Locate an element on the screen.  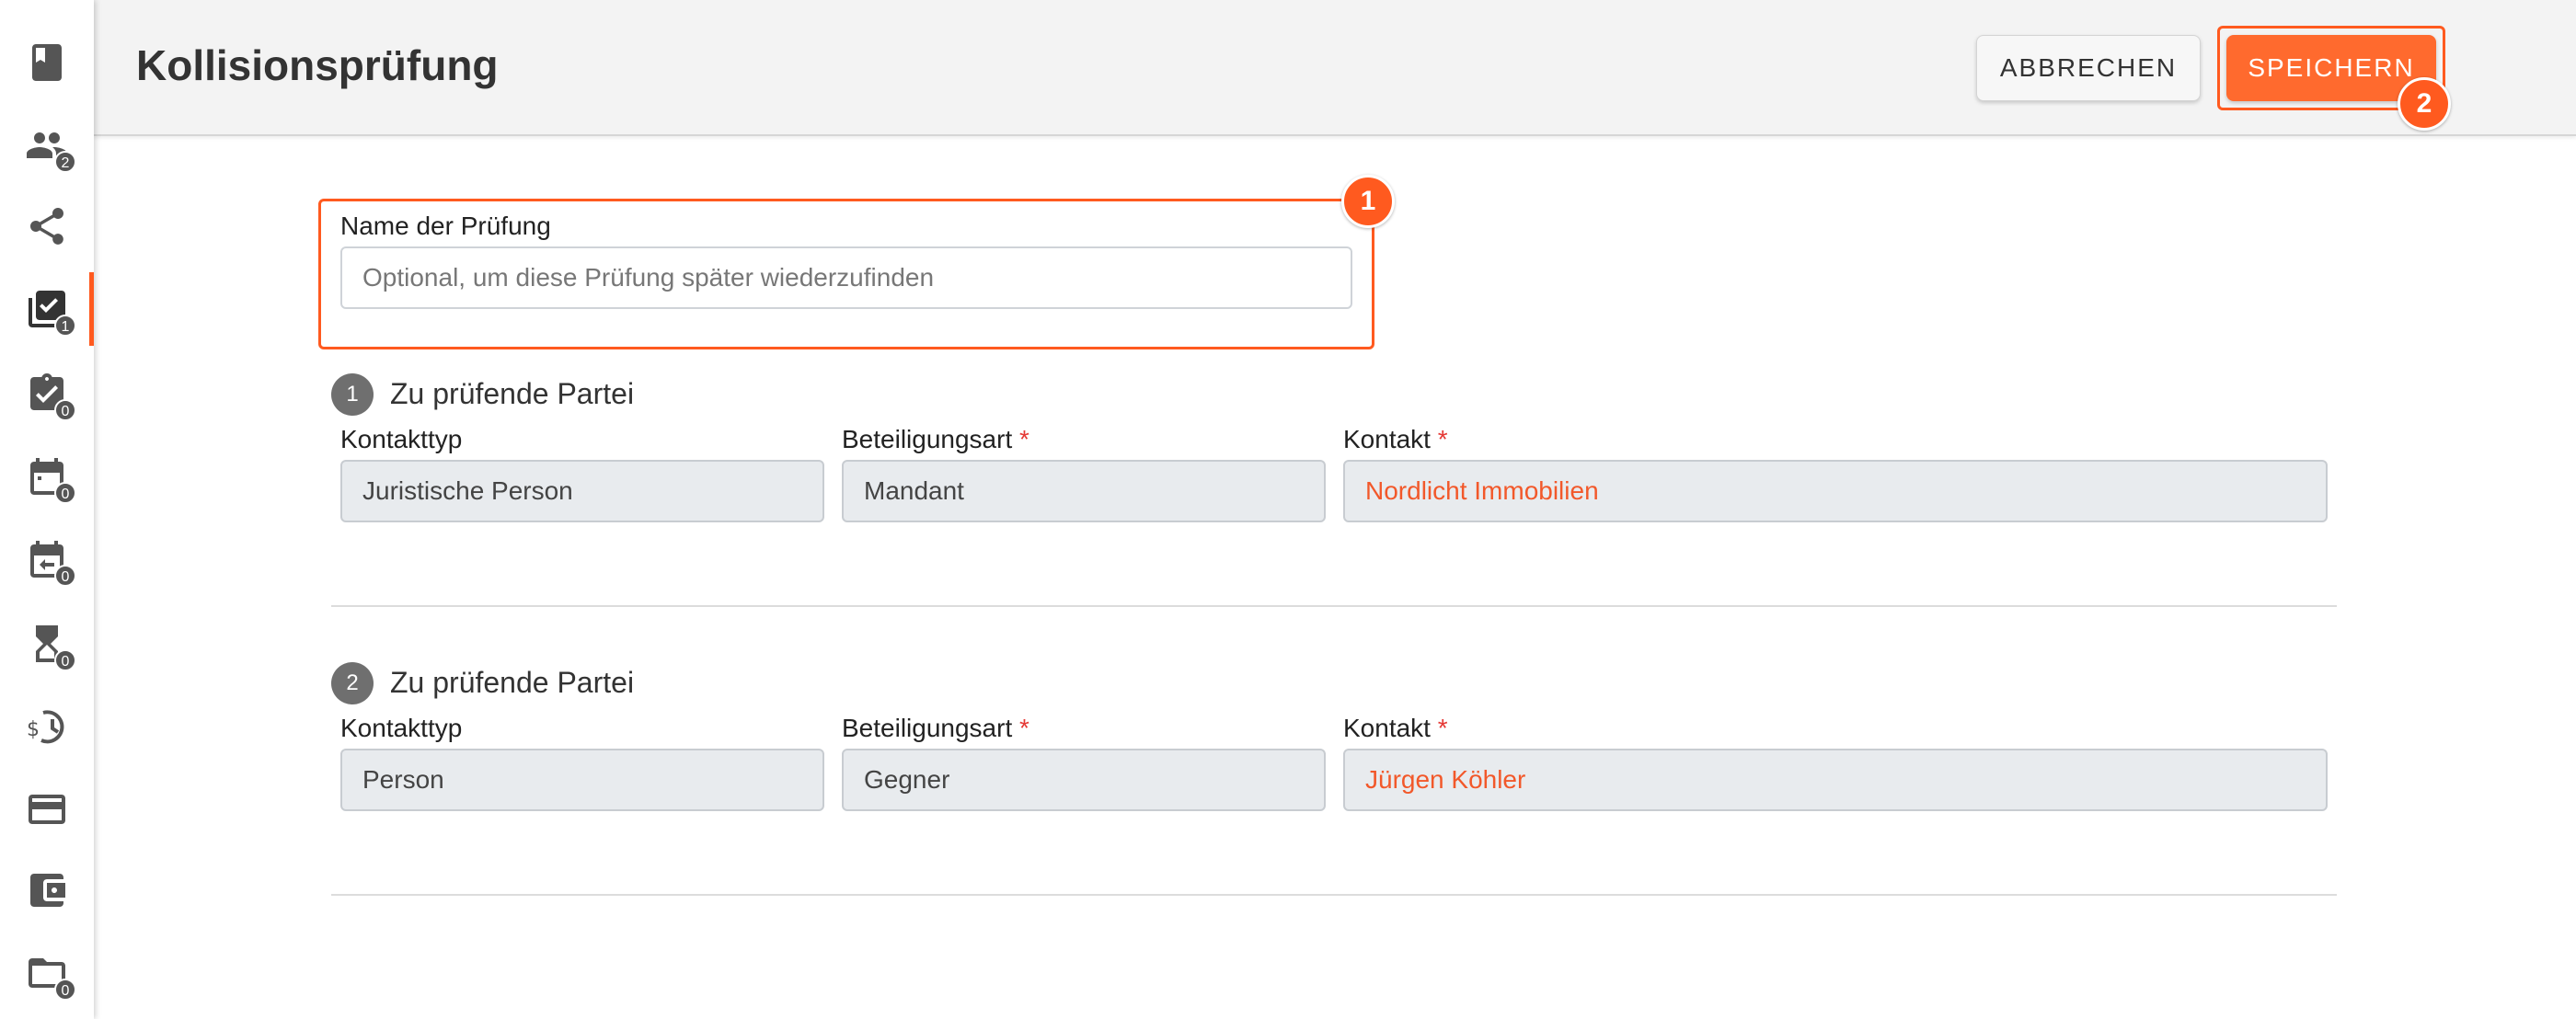
sidebar: 2 1 0 0 0 0 $ 0 is located at coordinates (47, 509).